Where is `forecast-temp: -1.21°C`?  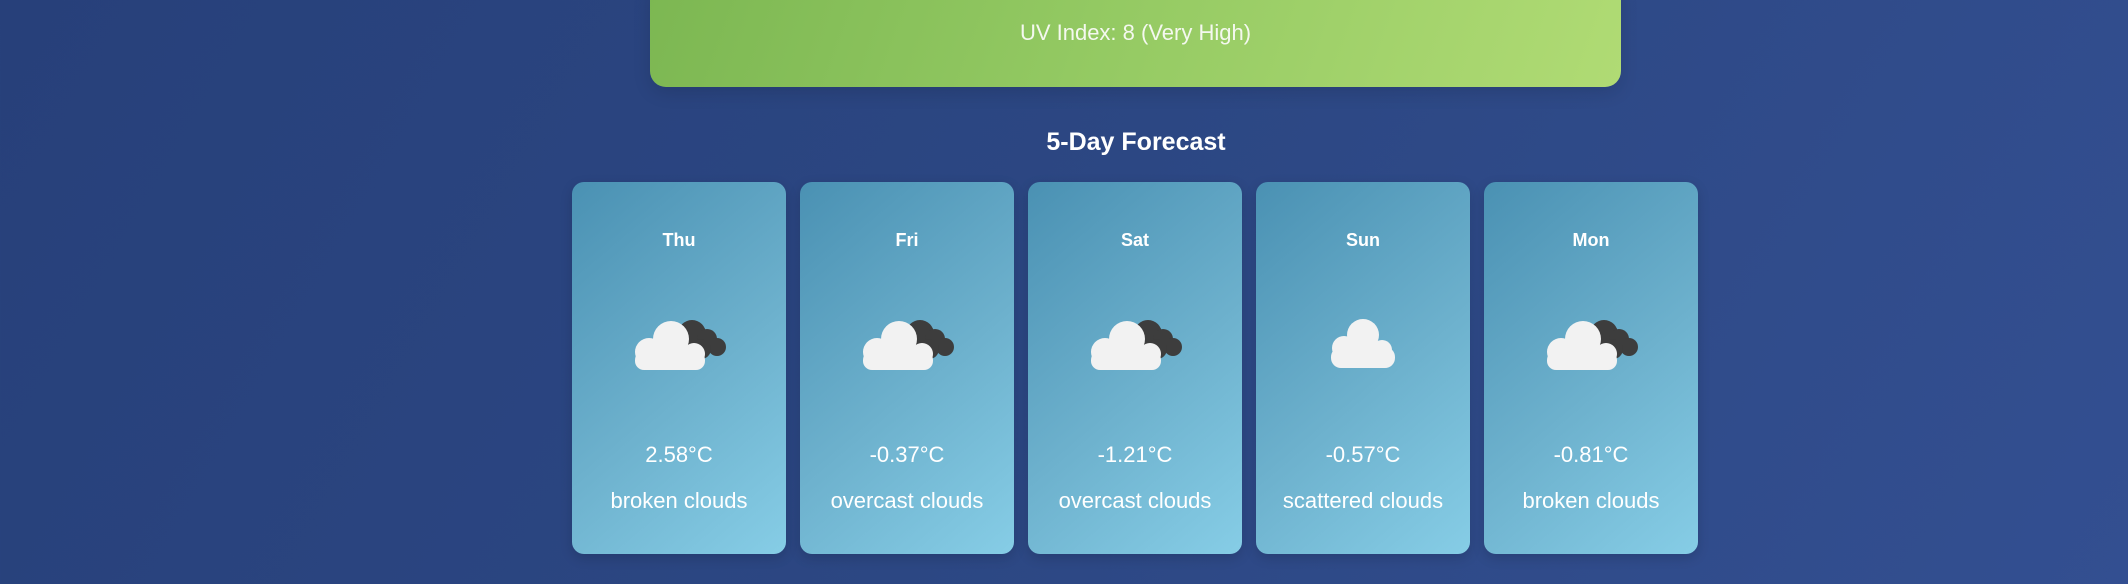 forecast-temp: -1.21°C is located at coordinates (1135, 454).